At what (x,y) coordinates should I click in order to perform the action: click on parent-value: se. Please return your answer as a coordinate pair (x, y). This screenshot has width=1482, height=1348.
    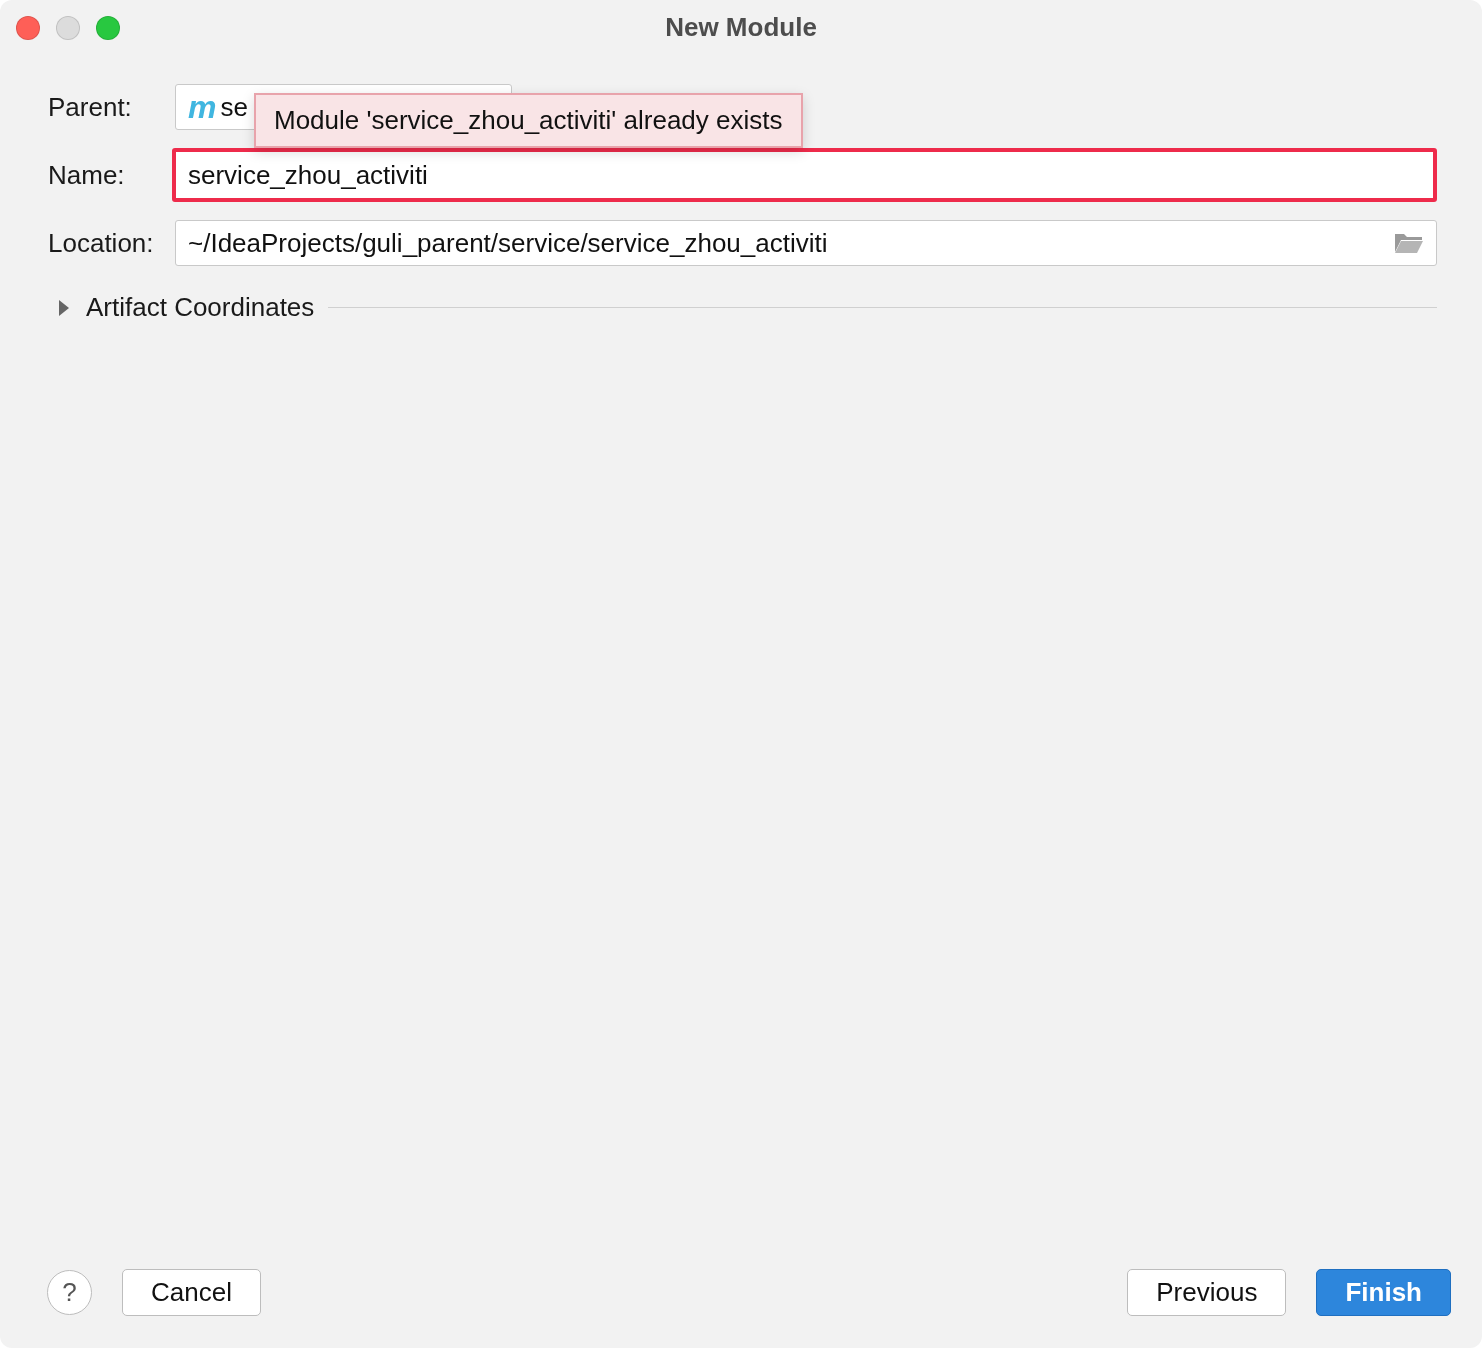
    Looking at the image, I should click on (234, 107).